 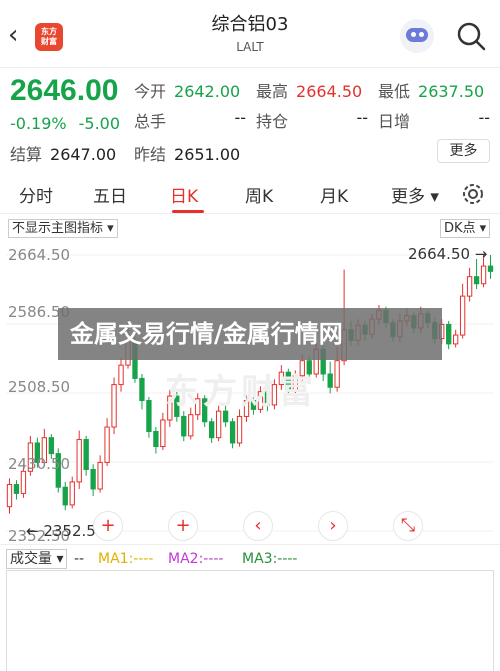 I want to click on ma3-label: MA3:----, so click(x=270, y=559).